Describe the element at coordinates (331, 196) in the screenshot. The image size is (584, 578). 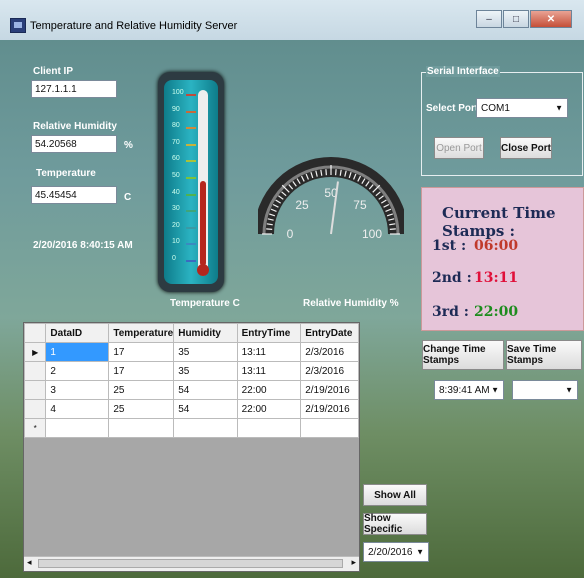
I see `gauge-arc` at that location.